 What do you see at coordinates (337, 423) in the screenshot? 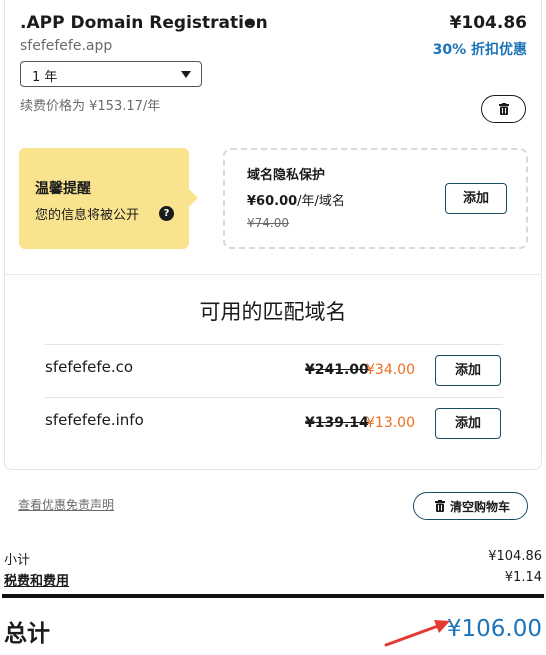
I see `suggested-domain-old-price: ¥139.14` at bounding box center [337, 423].